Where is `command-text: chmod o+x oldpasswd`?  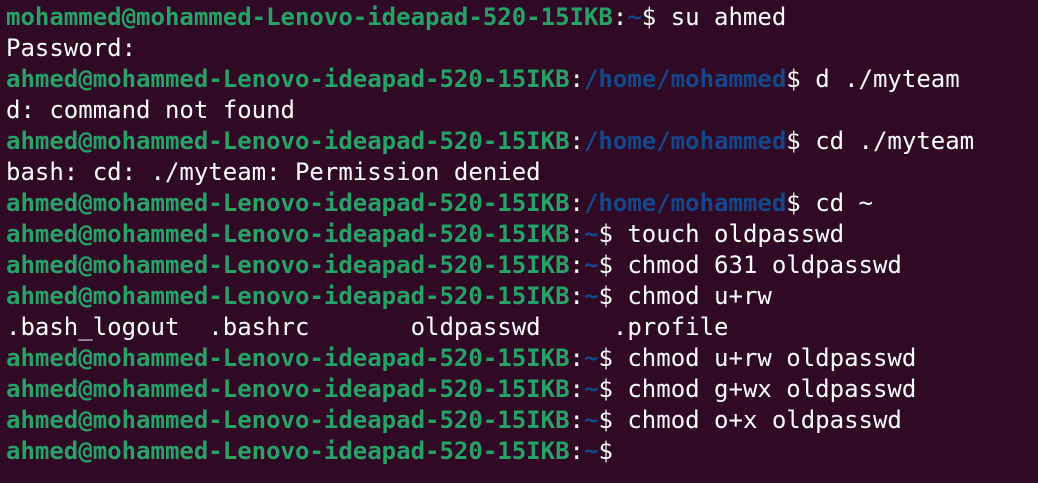 command-text: chmod o+x oldpasswd is located at coordinates (764, 420).